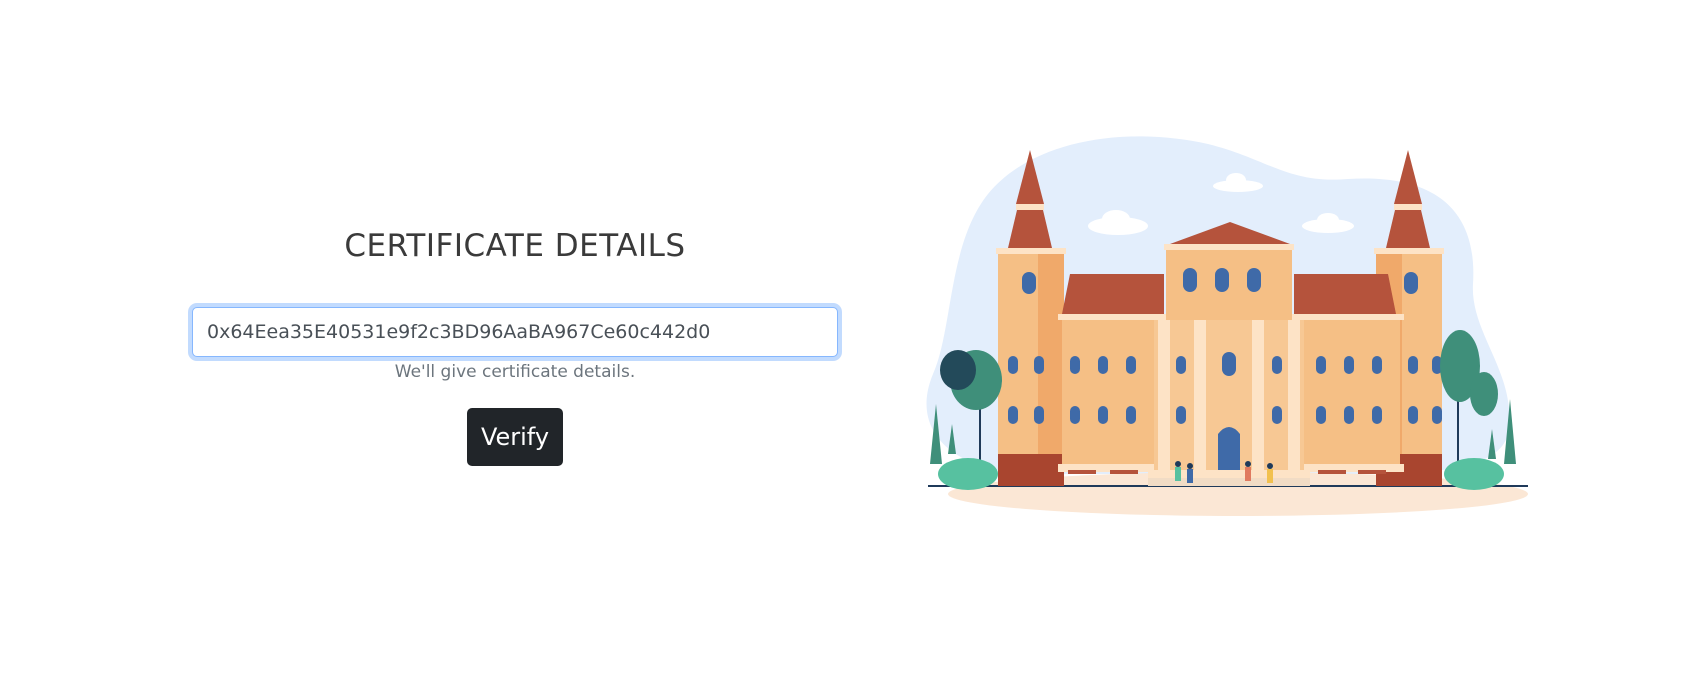  I want to click on certificate-input-wrapper, so click(515, 332).